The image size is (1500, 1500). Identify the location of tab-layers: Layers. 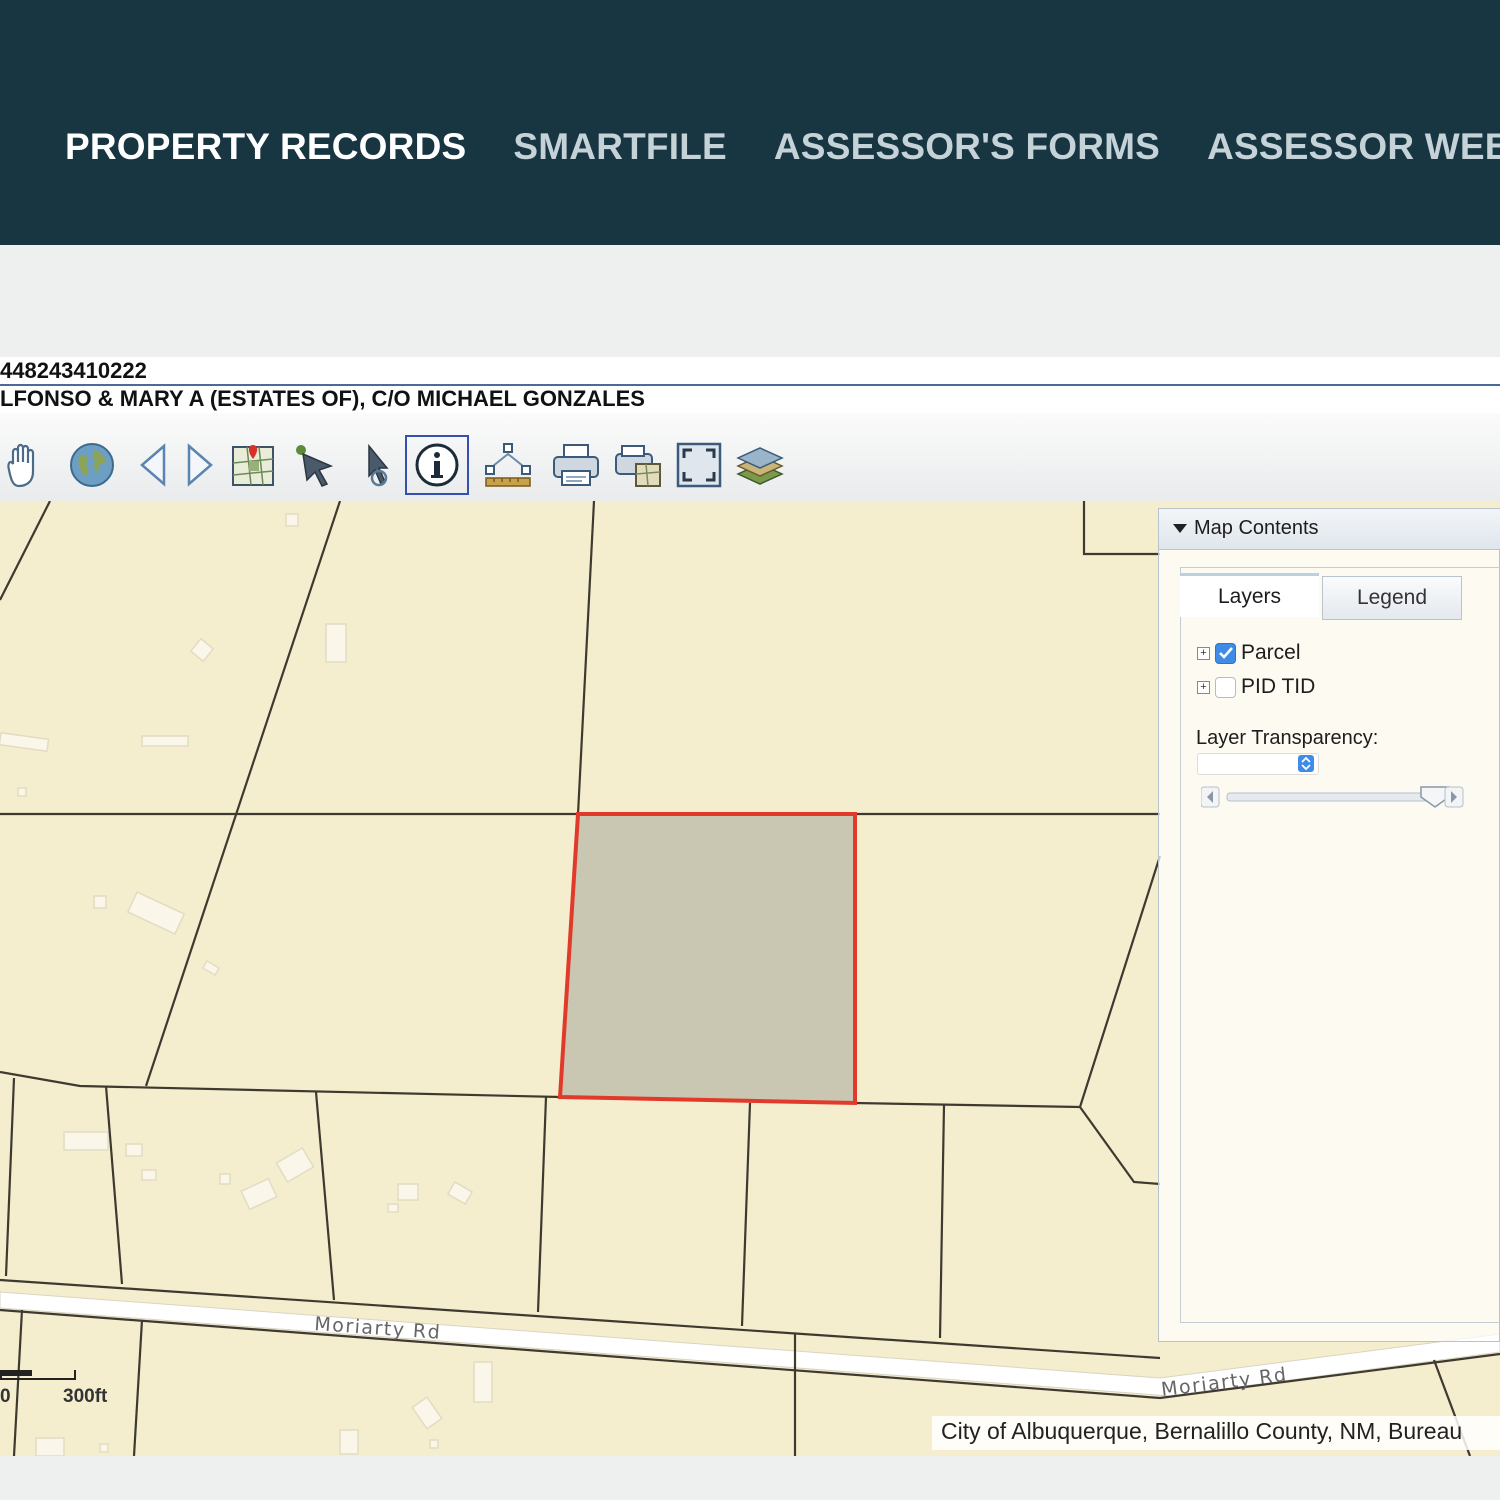
(1249, 595).